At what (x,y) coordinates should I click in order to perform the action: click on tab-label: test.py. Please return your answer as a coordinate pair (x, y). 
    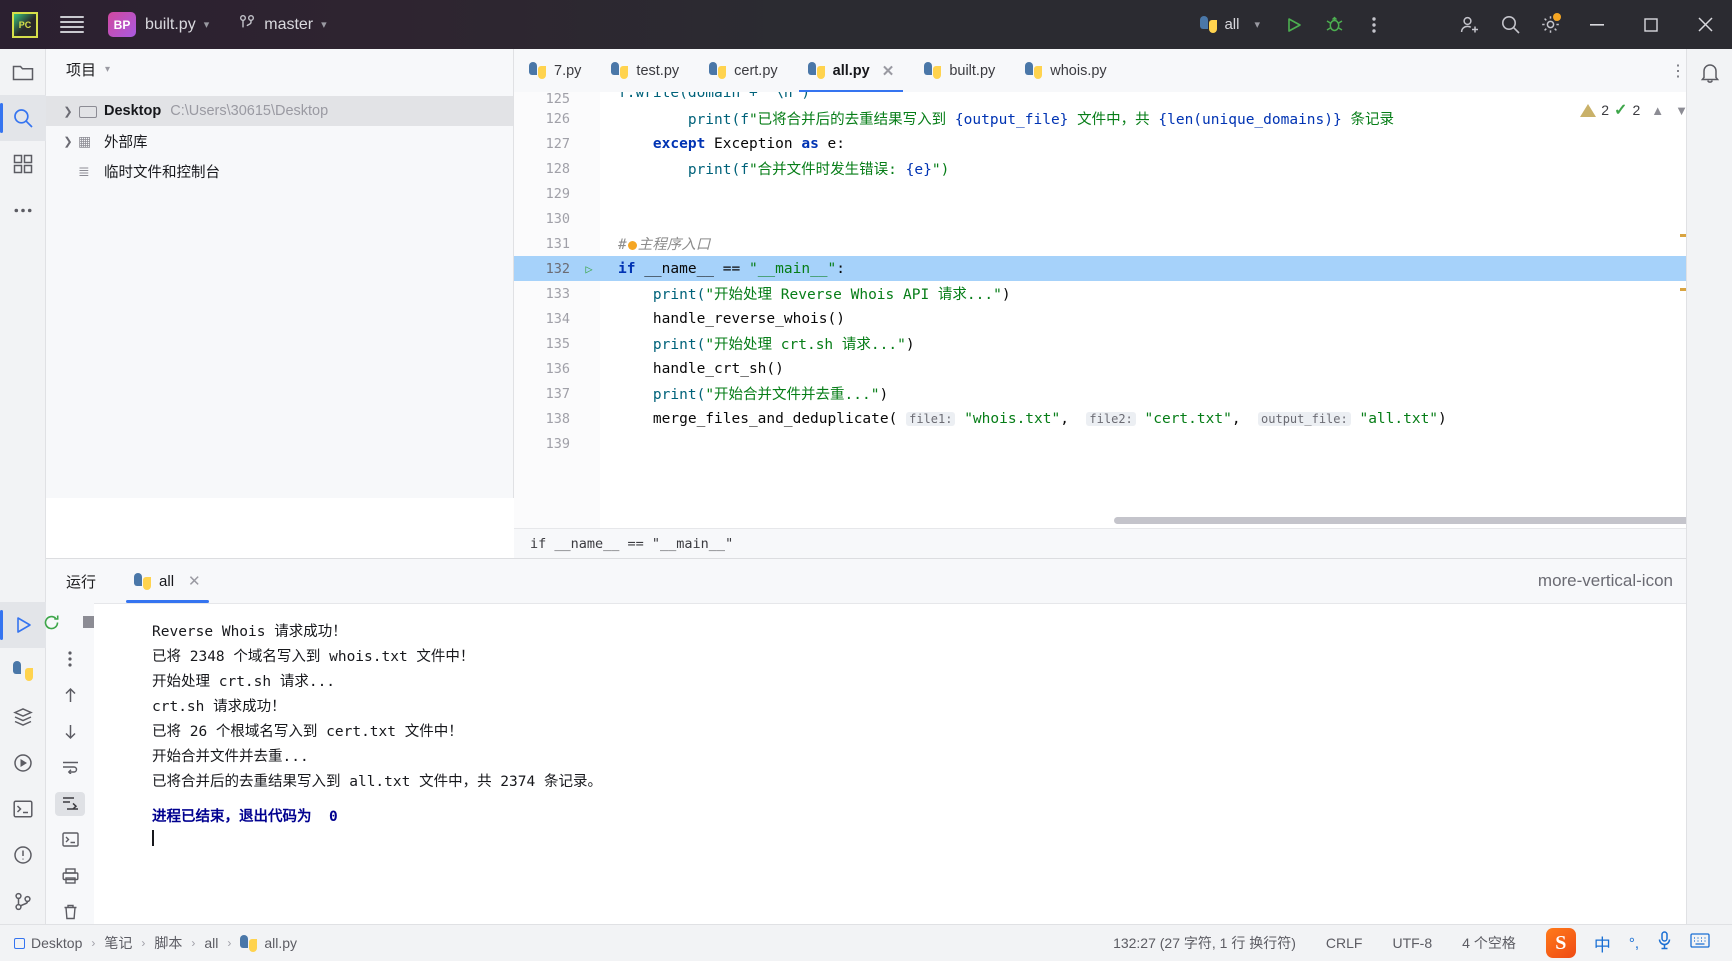
    Looking at the image, I should click on (658, 70).